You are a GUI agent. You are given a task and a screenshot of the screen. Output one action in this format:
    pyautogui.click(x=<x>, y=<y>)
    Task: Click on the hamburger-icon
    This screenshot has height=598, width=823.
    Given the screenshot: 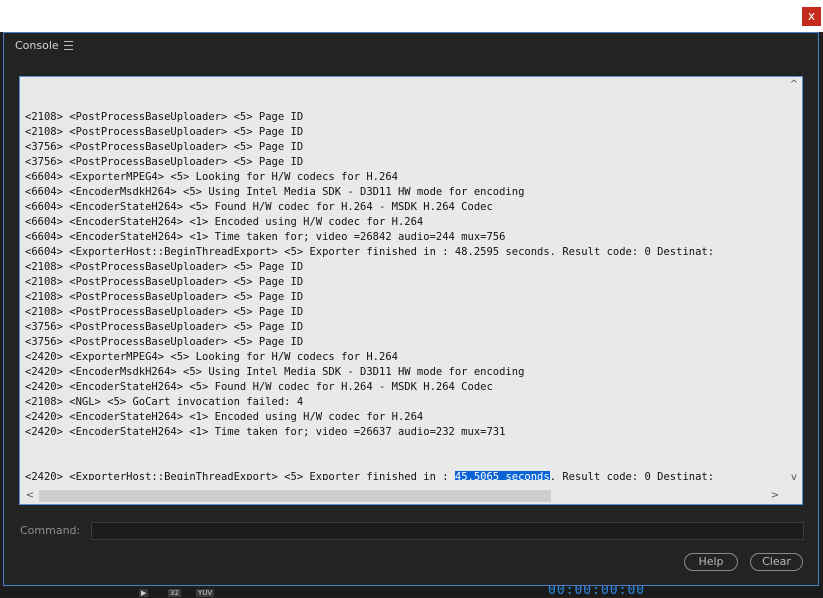 What is the action you would take?
    pyautogui.click(x=68, y=45)
    